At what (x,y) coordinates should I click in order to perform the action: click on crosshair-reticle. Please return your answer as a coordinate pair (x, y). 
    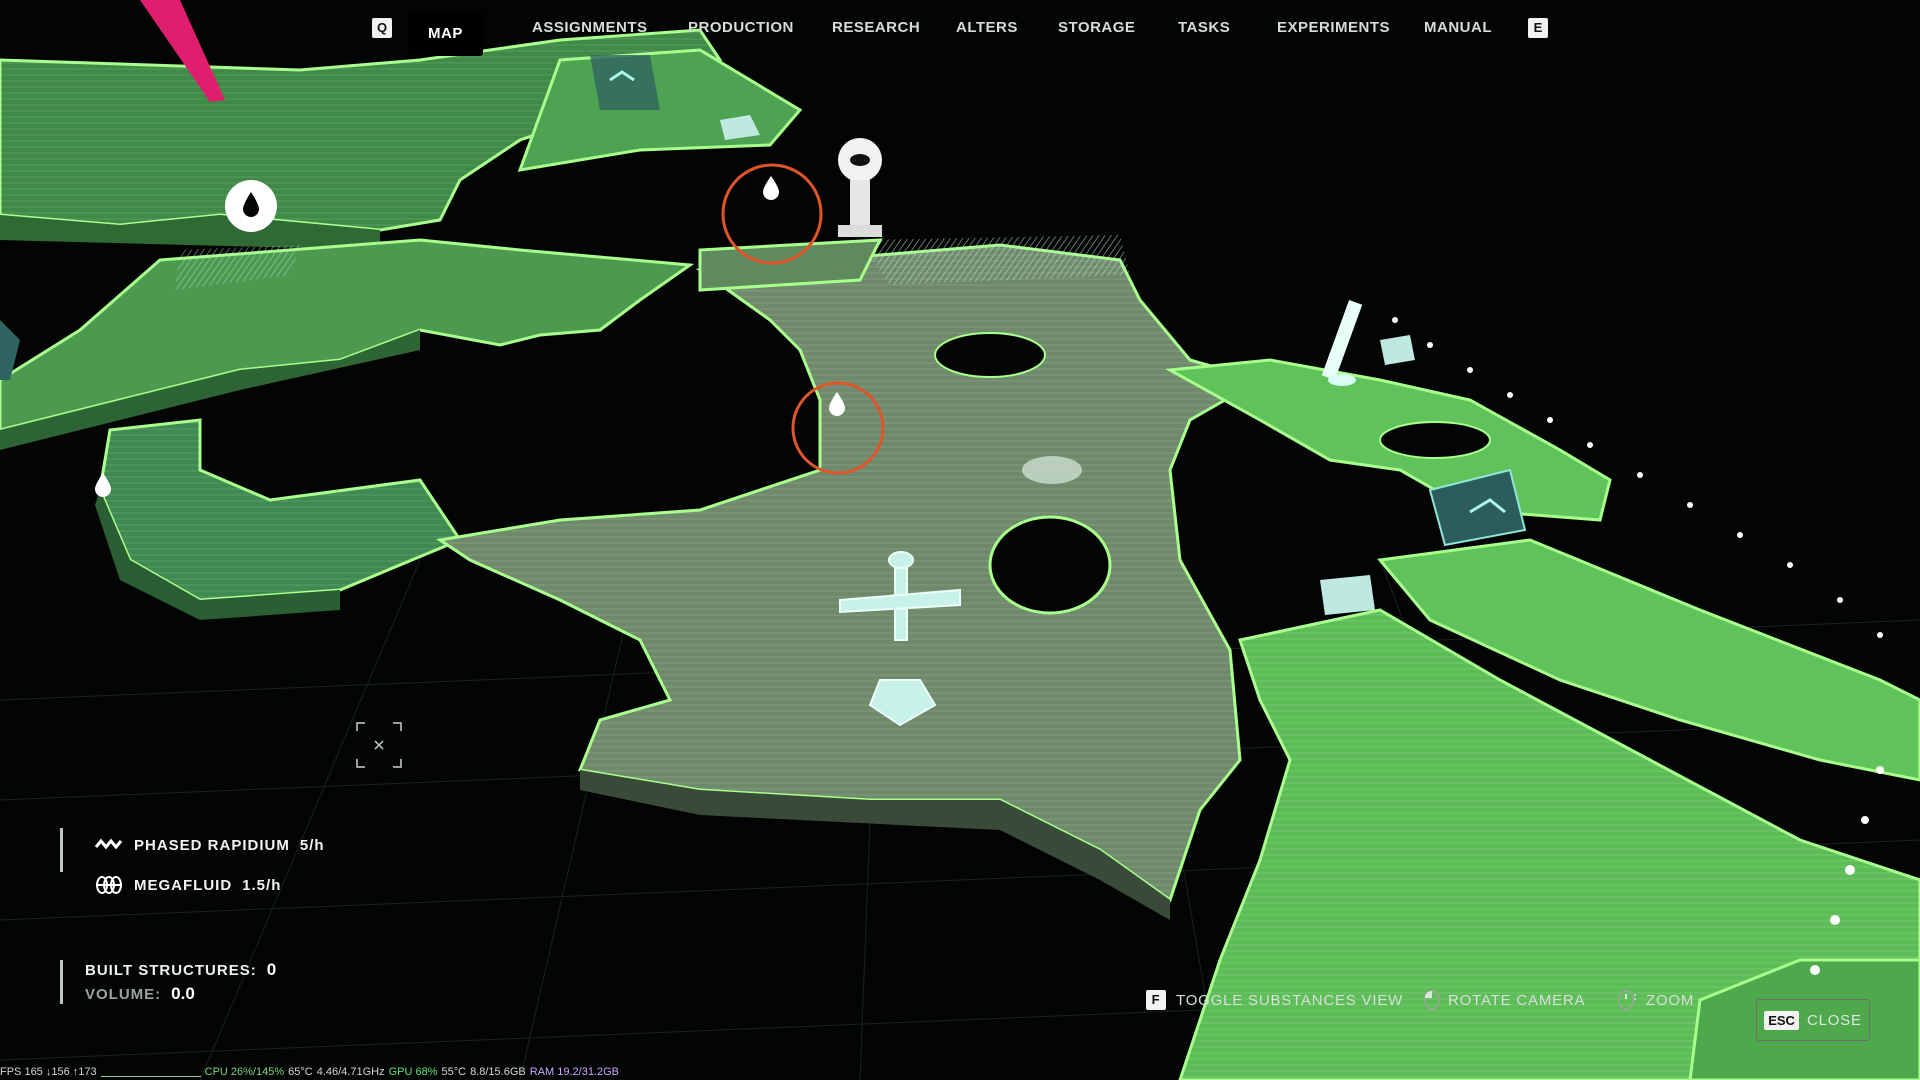
    Looking at the image, I should click on (379, 745).